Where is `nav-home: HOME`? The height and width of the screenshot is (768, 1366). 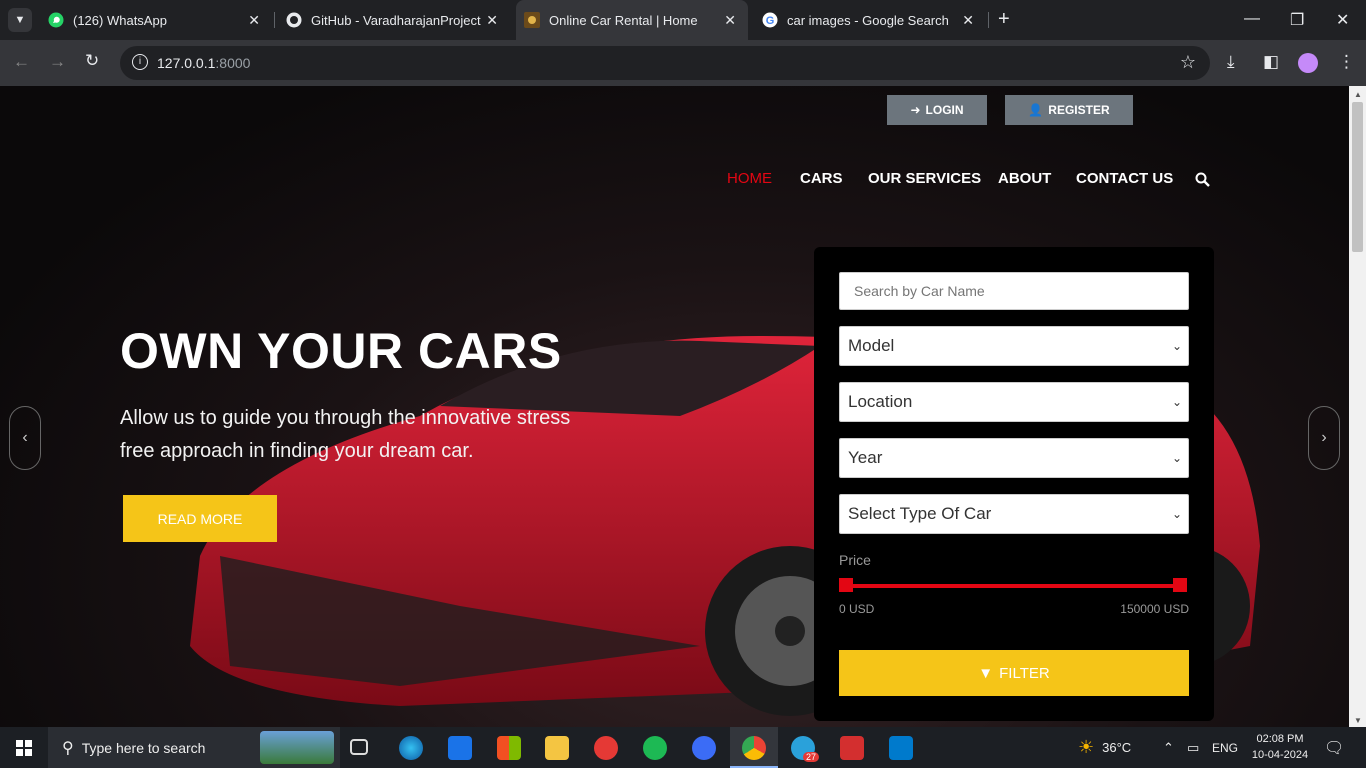
nav-home: HOME is located at coordinates (749, 178).